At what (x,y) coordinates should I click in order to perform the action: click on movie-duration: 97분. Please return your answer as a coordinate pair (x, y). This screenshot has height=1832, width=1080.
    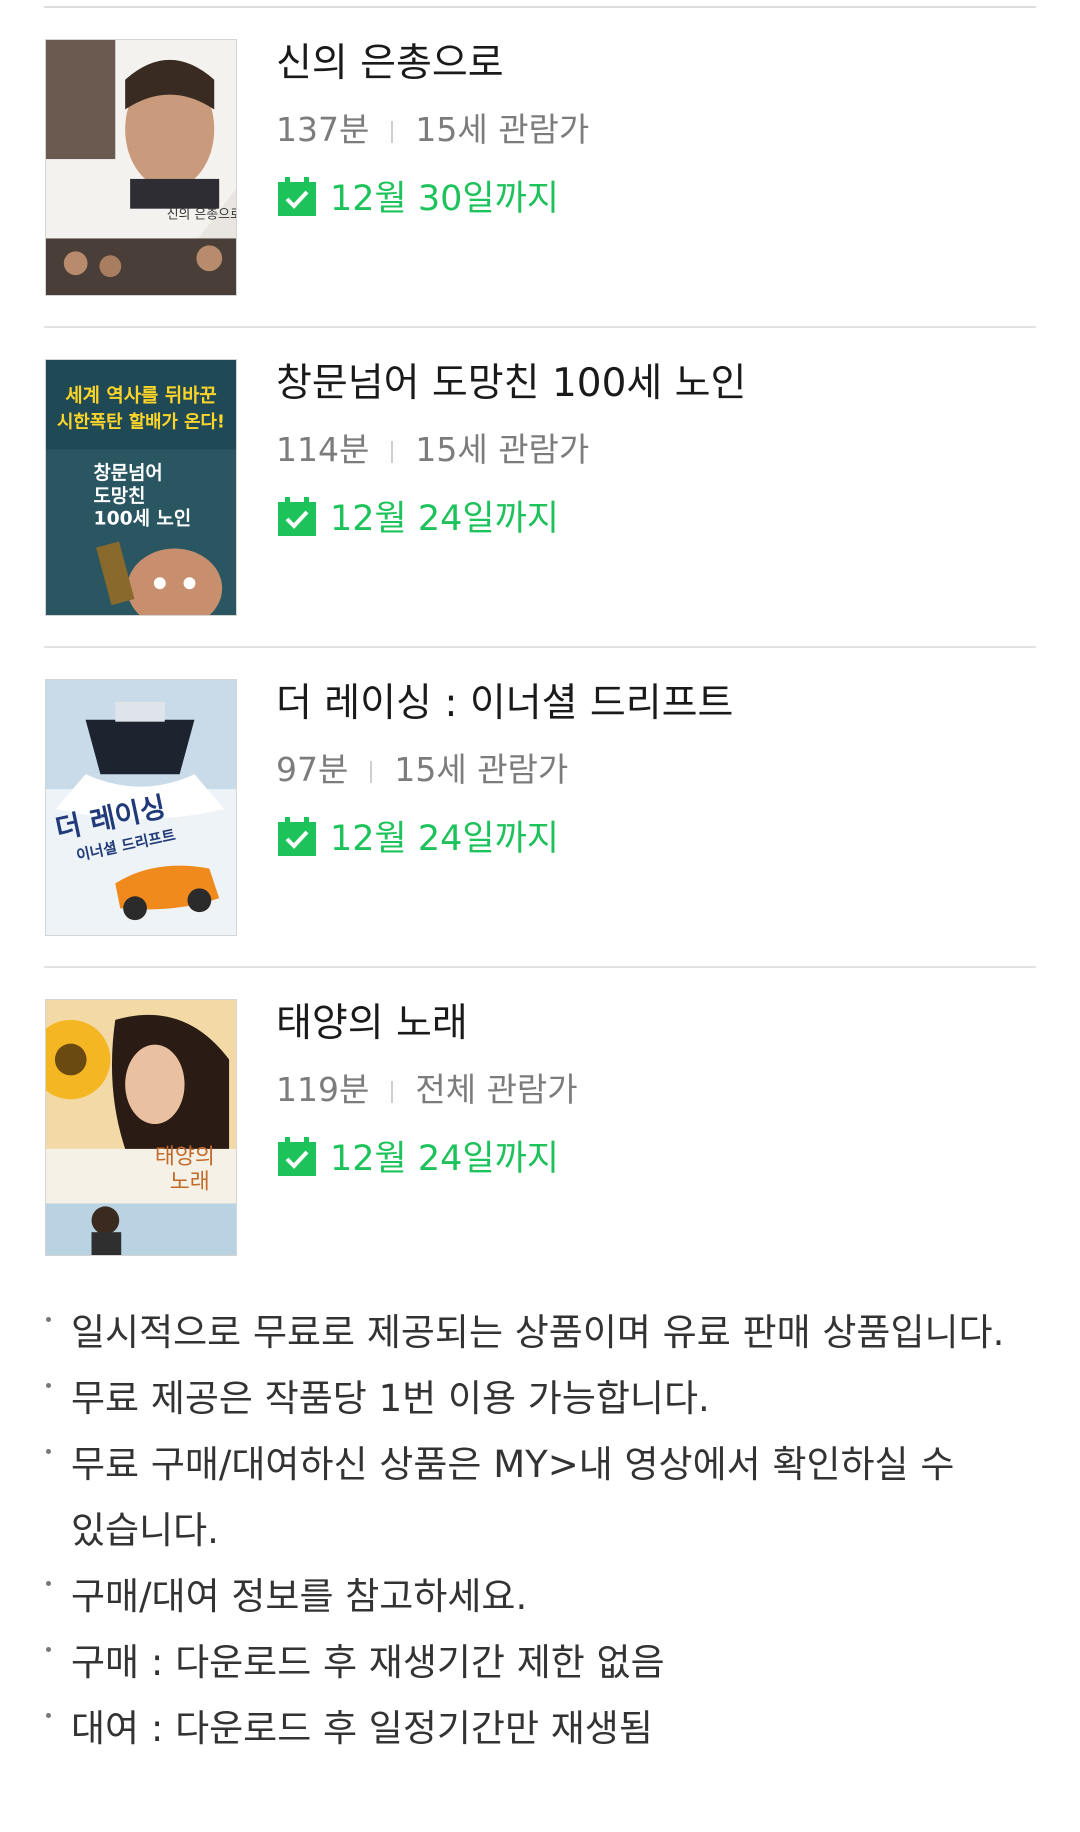
    Looking at the image, I should click on (312, 769).